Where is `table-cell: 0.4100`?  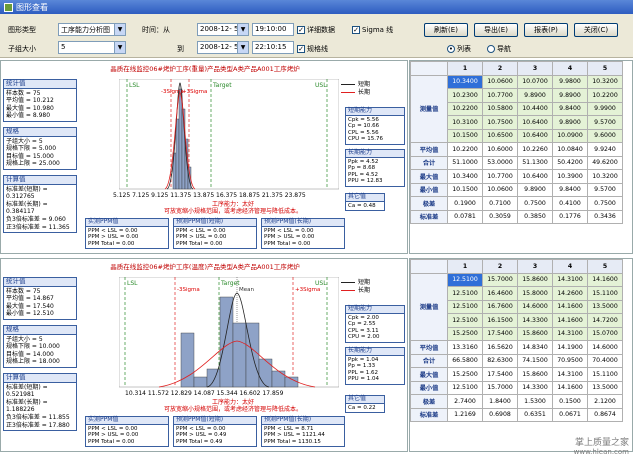
table-cell: 0.4100 is located at coordinates (570, 203).